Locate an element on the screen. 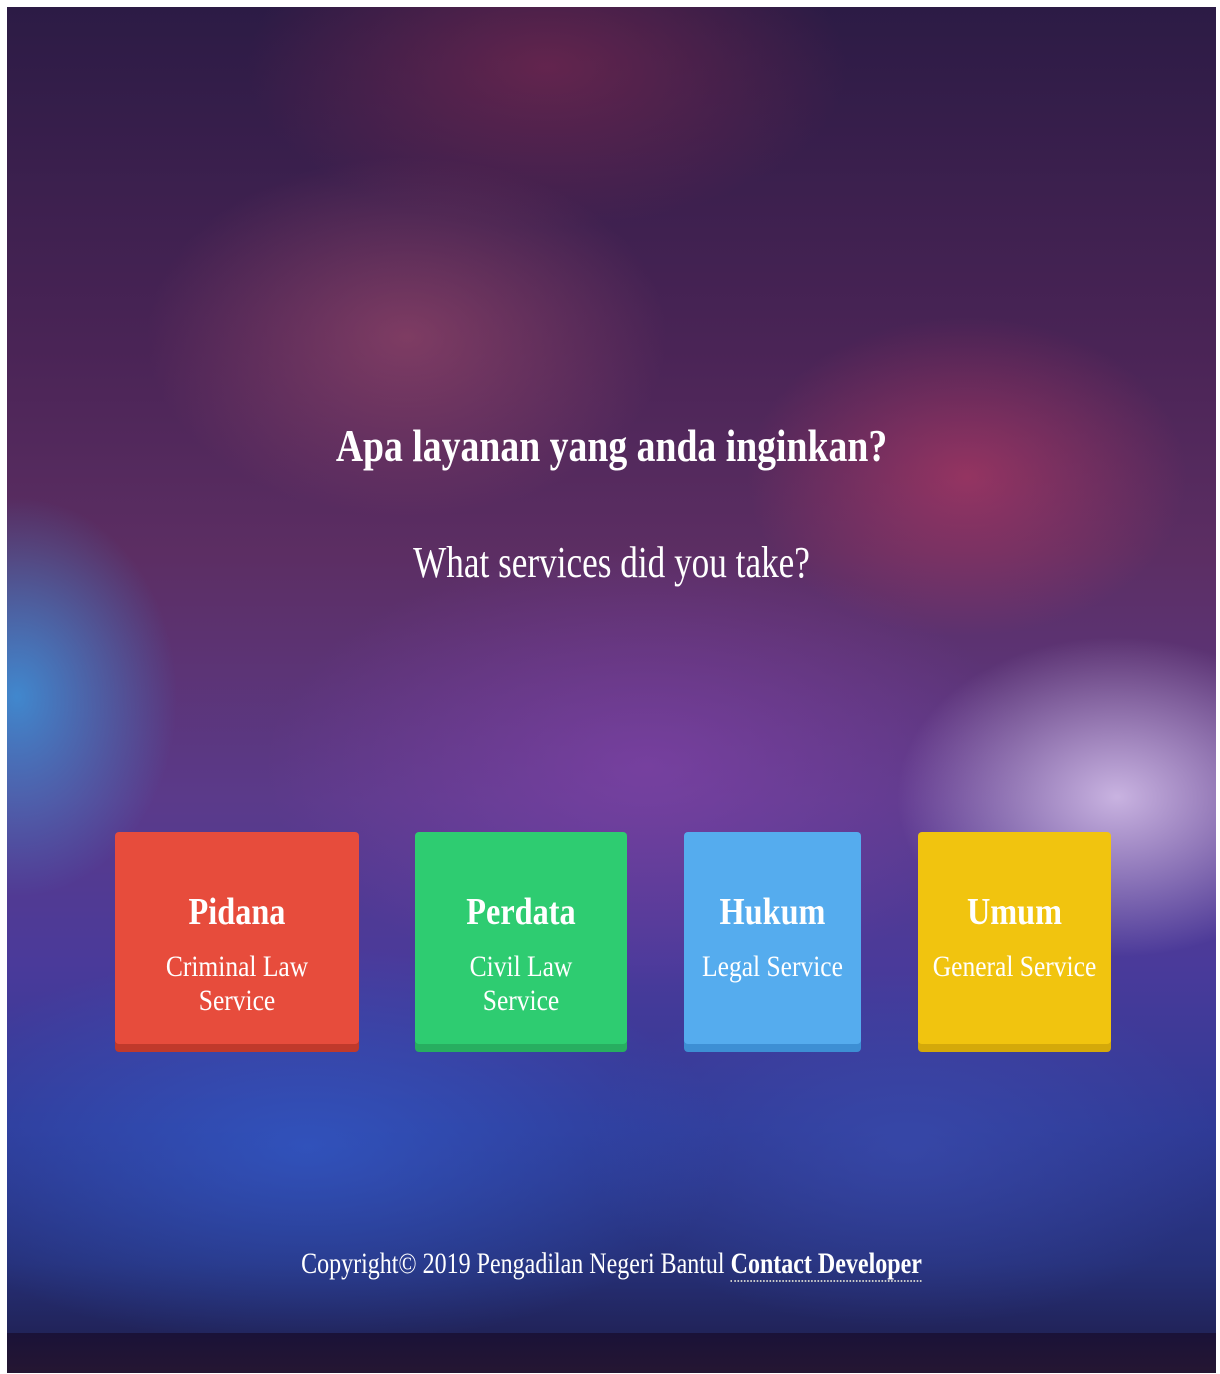 Image resolution: width=1220 pixels, height=1374 pixels. page-title: Apa layanan yang anda inginkan? is located at coordinates (611, 445).